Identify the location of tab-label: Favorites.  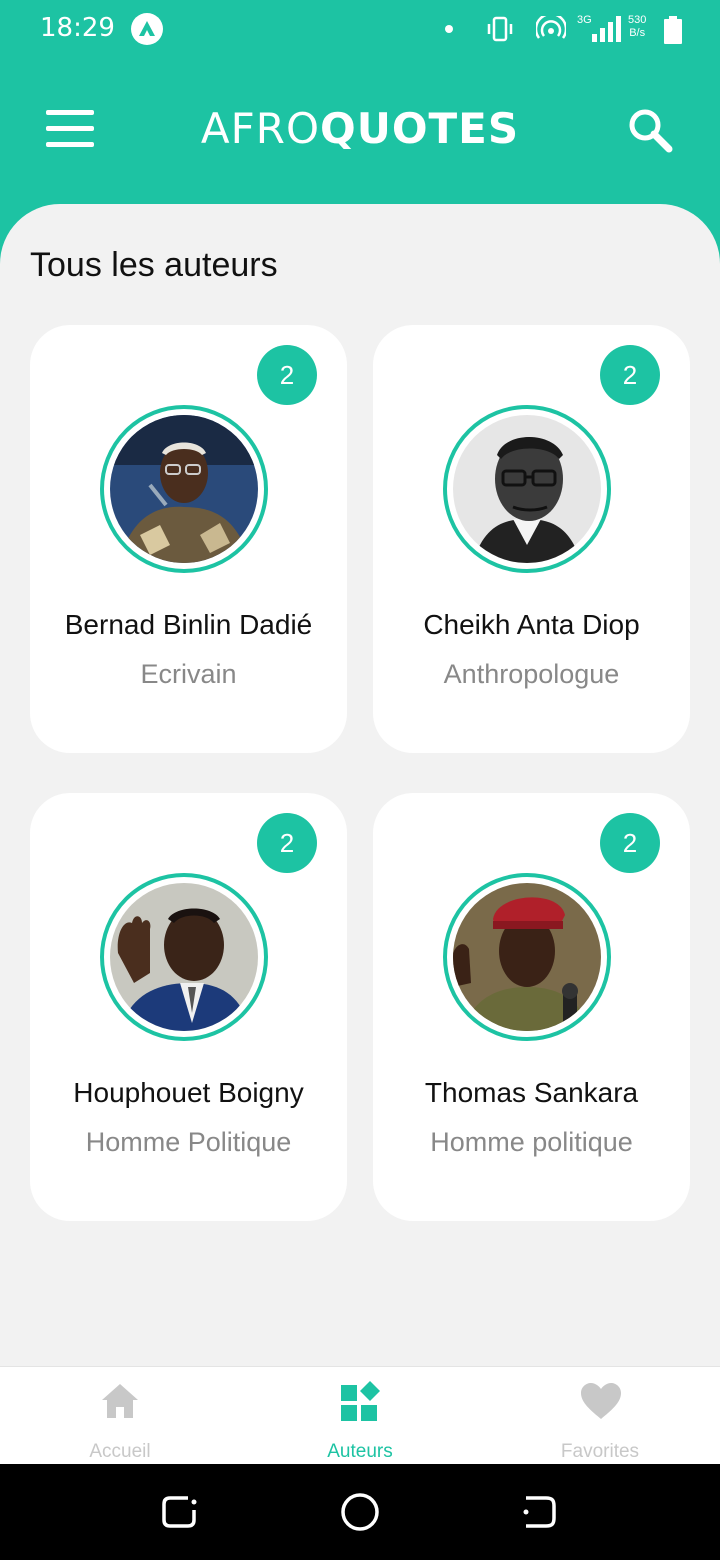
(600, 1451).